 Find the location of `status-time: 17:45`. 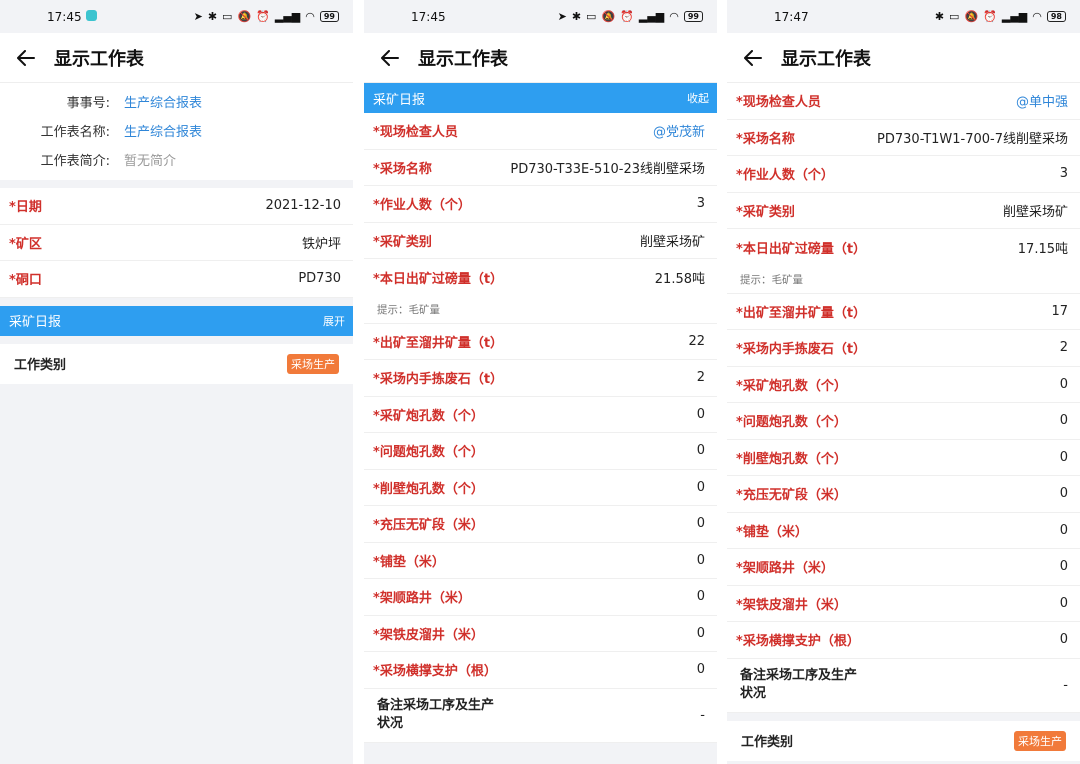

status-time: 17:45 is located at coordinates (428, 16).